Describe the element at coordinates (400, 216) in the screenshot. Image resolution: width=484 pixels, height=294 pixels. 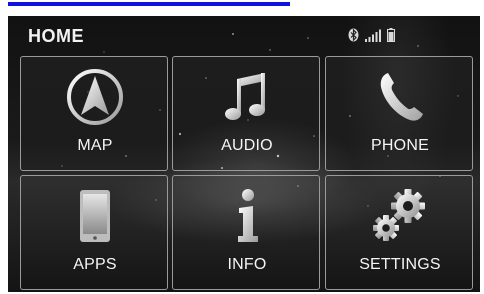
I see `gears-icon` at that location.